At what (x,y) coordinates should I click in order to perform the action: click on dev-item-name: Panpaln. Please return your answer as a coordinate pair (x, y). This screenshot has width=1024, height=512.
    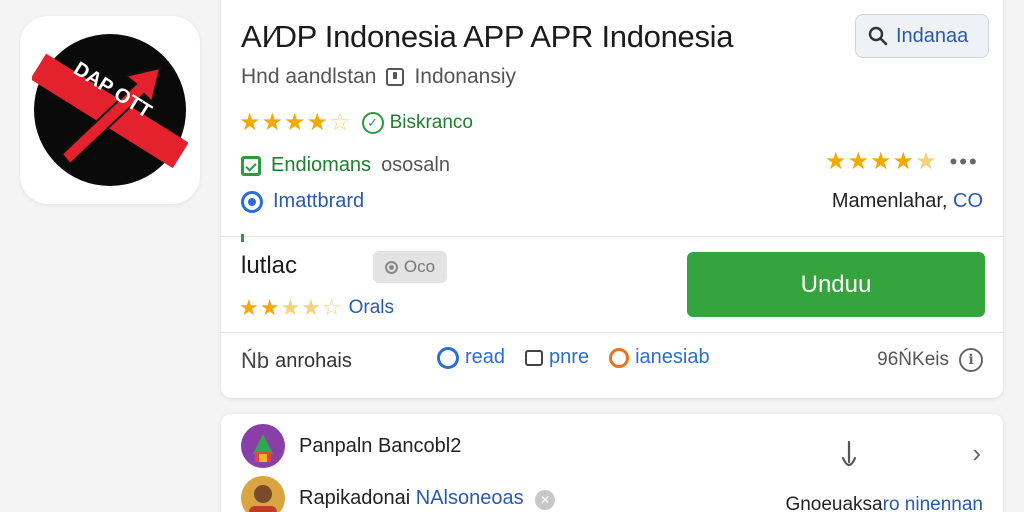
    Looking at the image, I should click on (336, 445).